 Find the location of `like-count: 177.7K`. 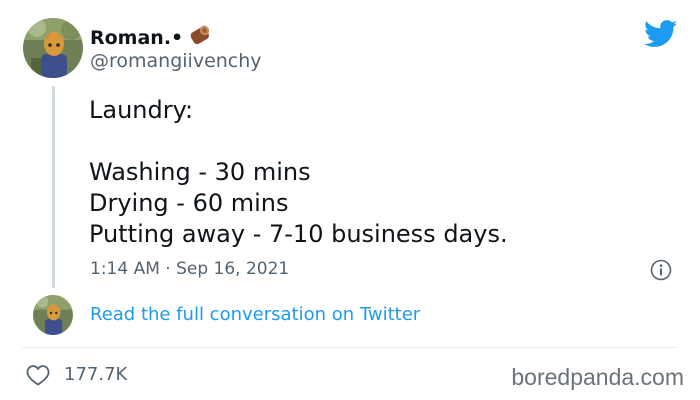

like-count: 177.7K is located at coordinates (96, 374).